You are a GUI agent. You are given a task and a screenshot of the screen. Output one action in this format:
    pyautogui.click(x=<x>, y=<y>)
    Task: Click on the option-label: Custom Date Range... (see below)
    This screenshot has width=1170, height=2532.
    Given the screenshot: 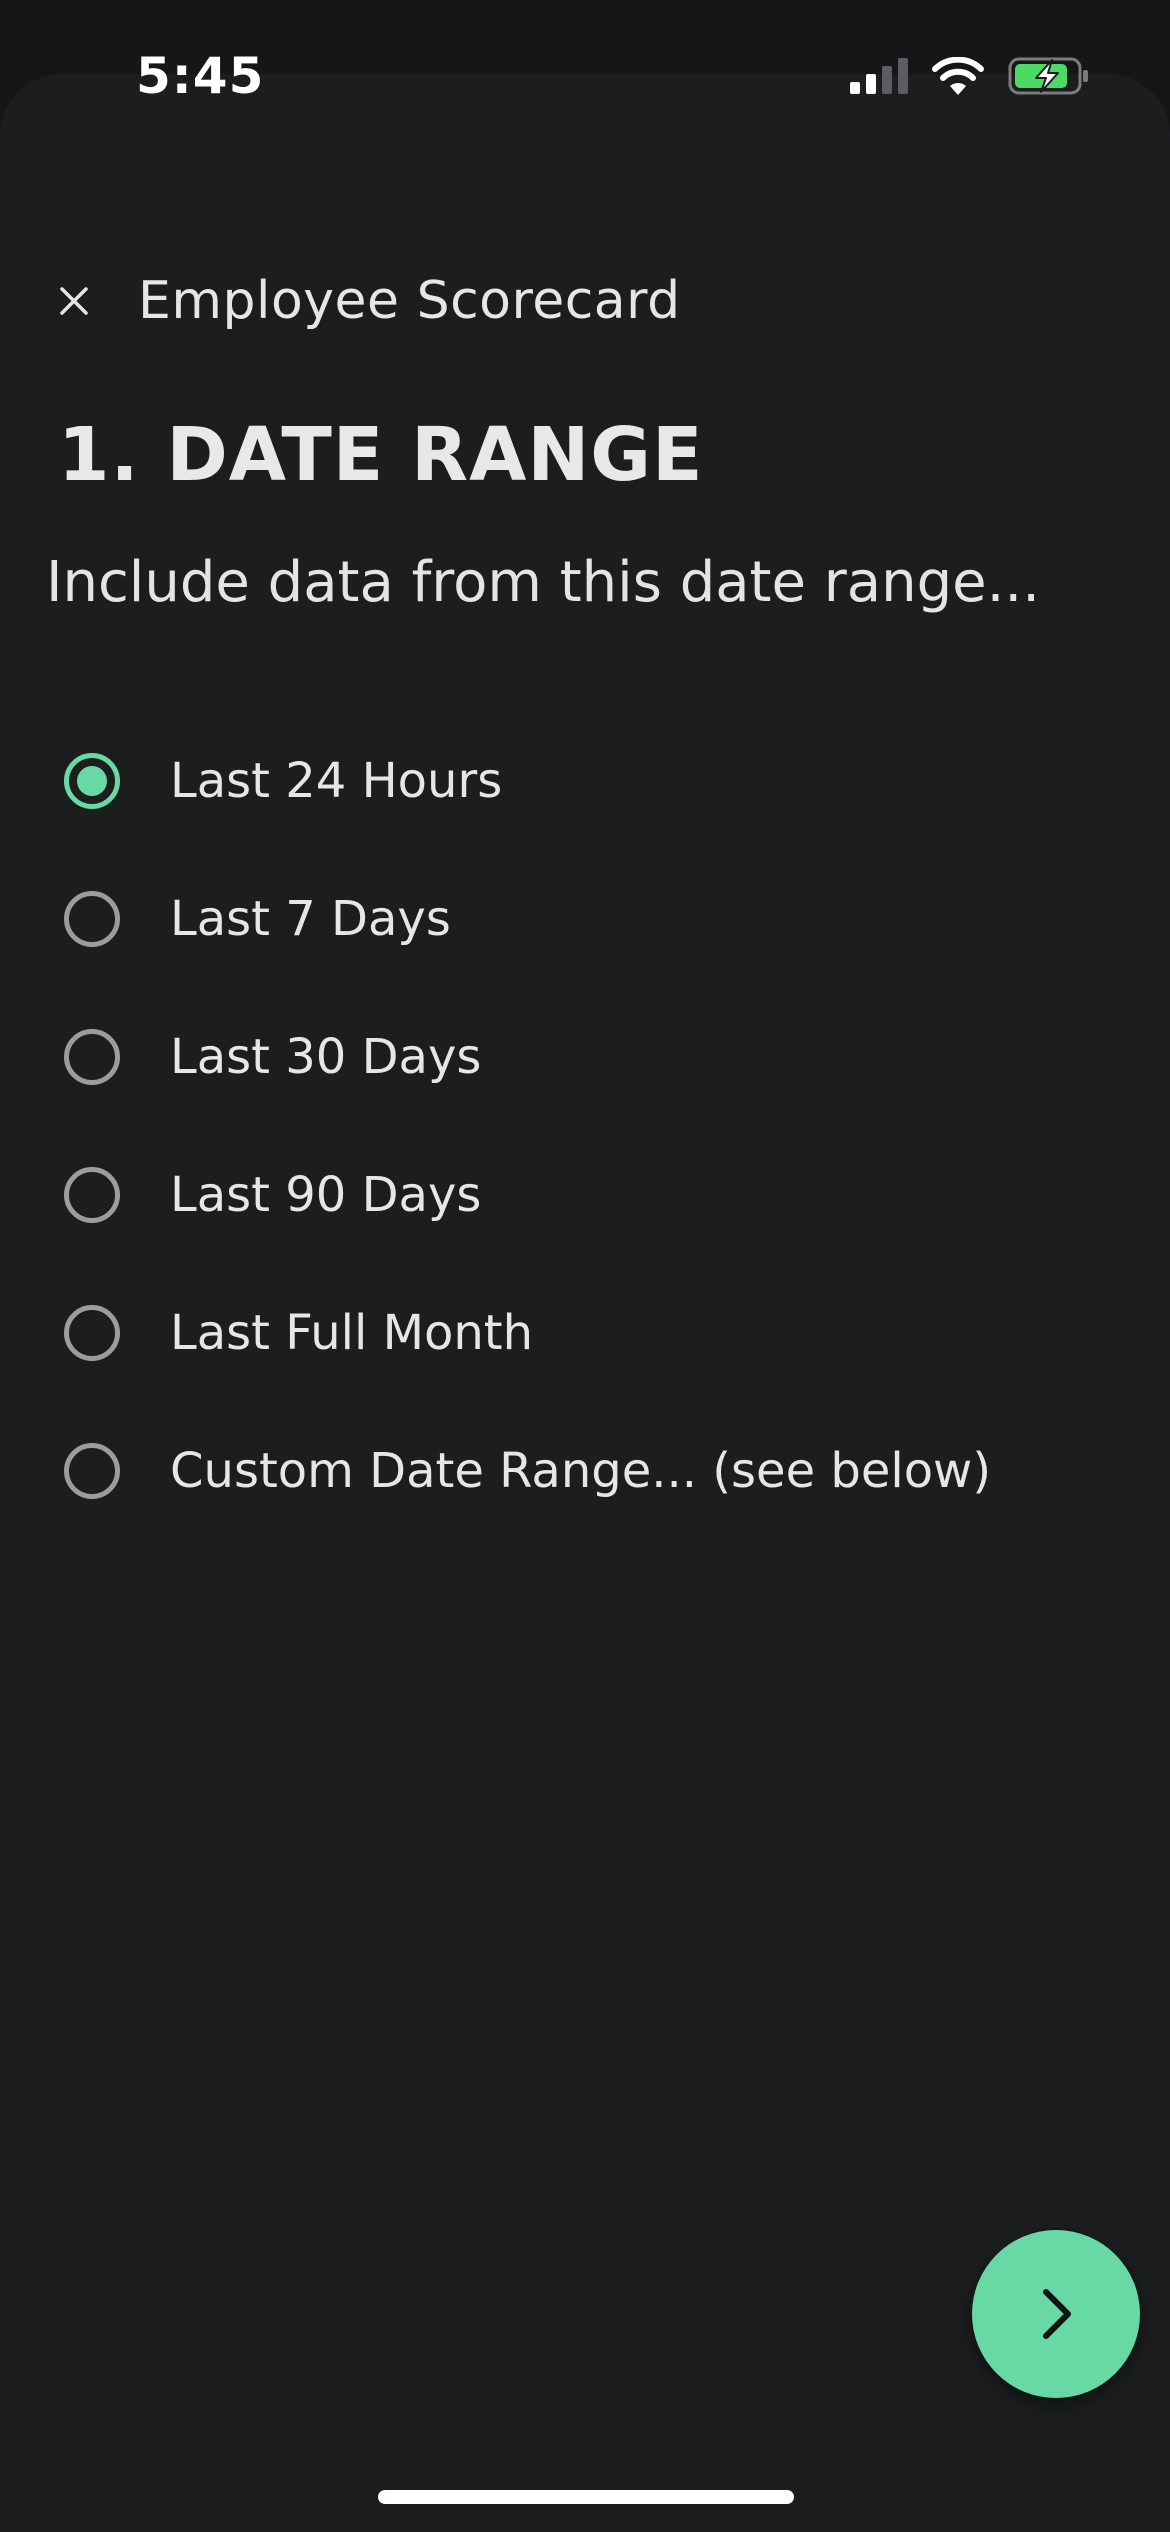 What is the action you would take?
    pyautogui.click(x=581, y=1471)
    